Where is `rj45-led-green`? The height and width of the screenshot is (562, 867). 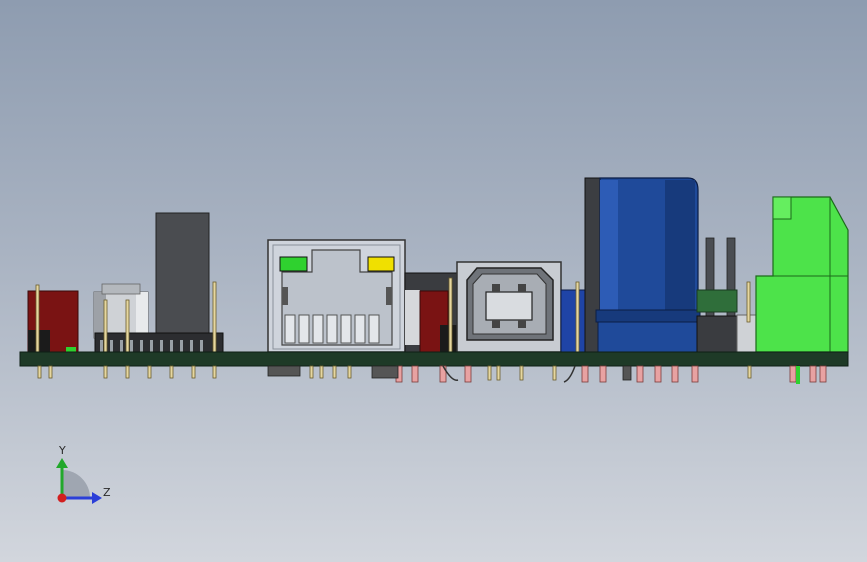
rj45-led-green is located at coordinates (293, 264).